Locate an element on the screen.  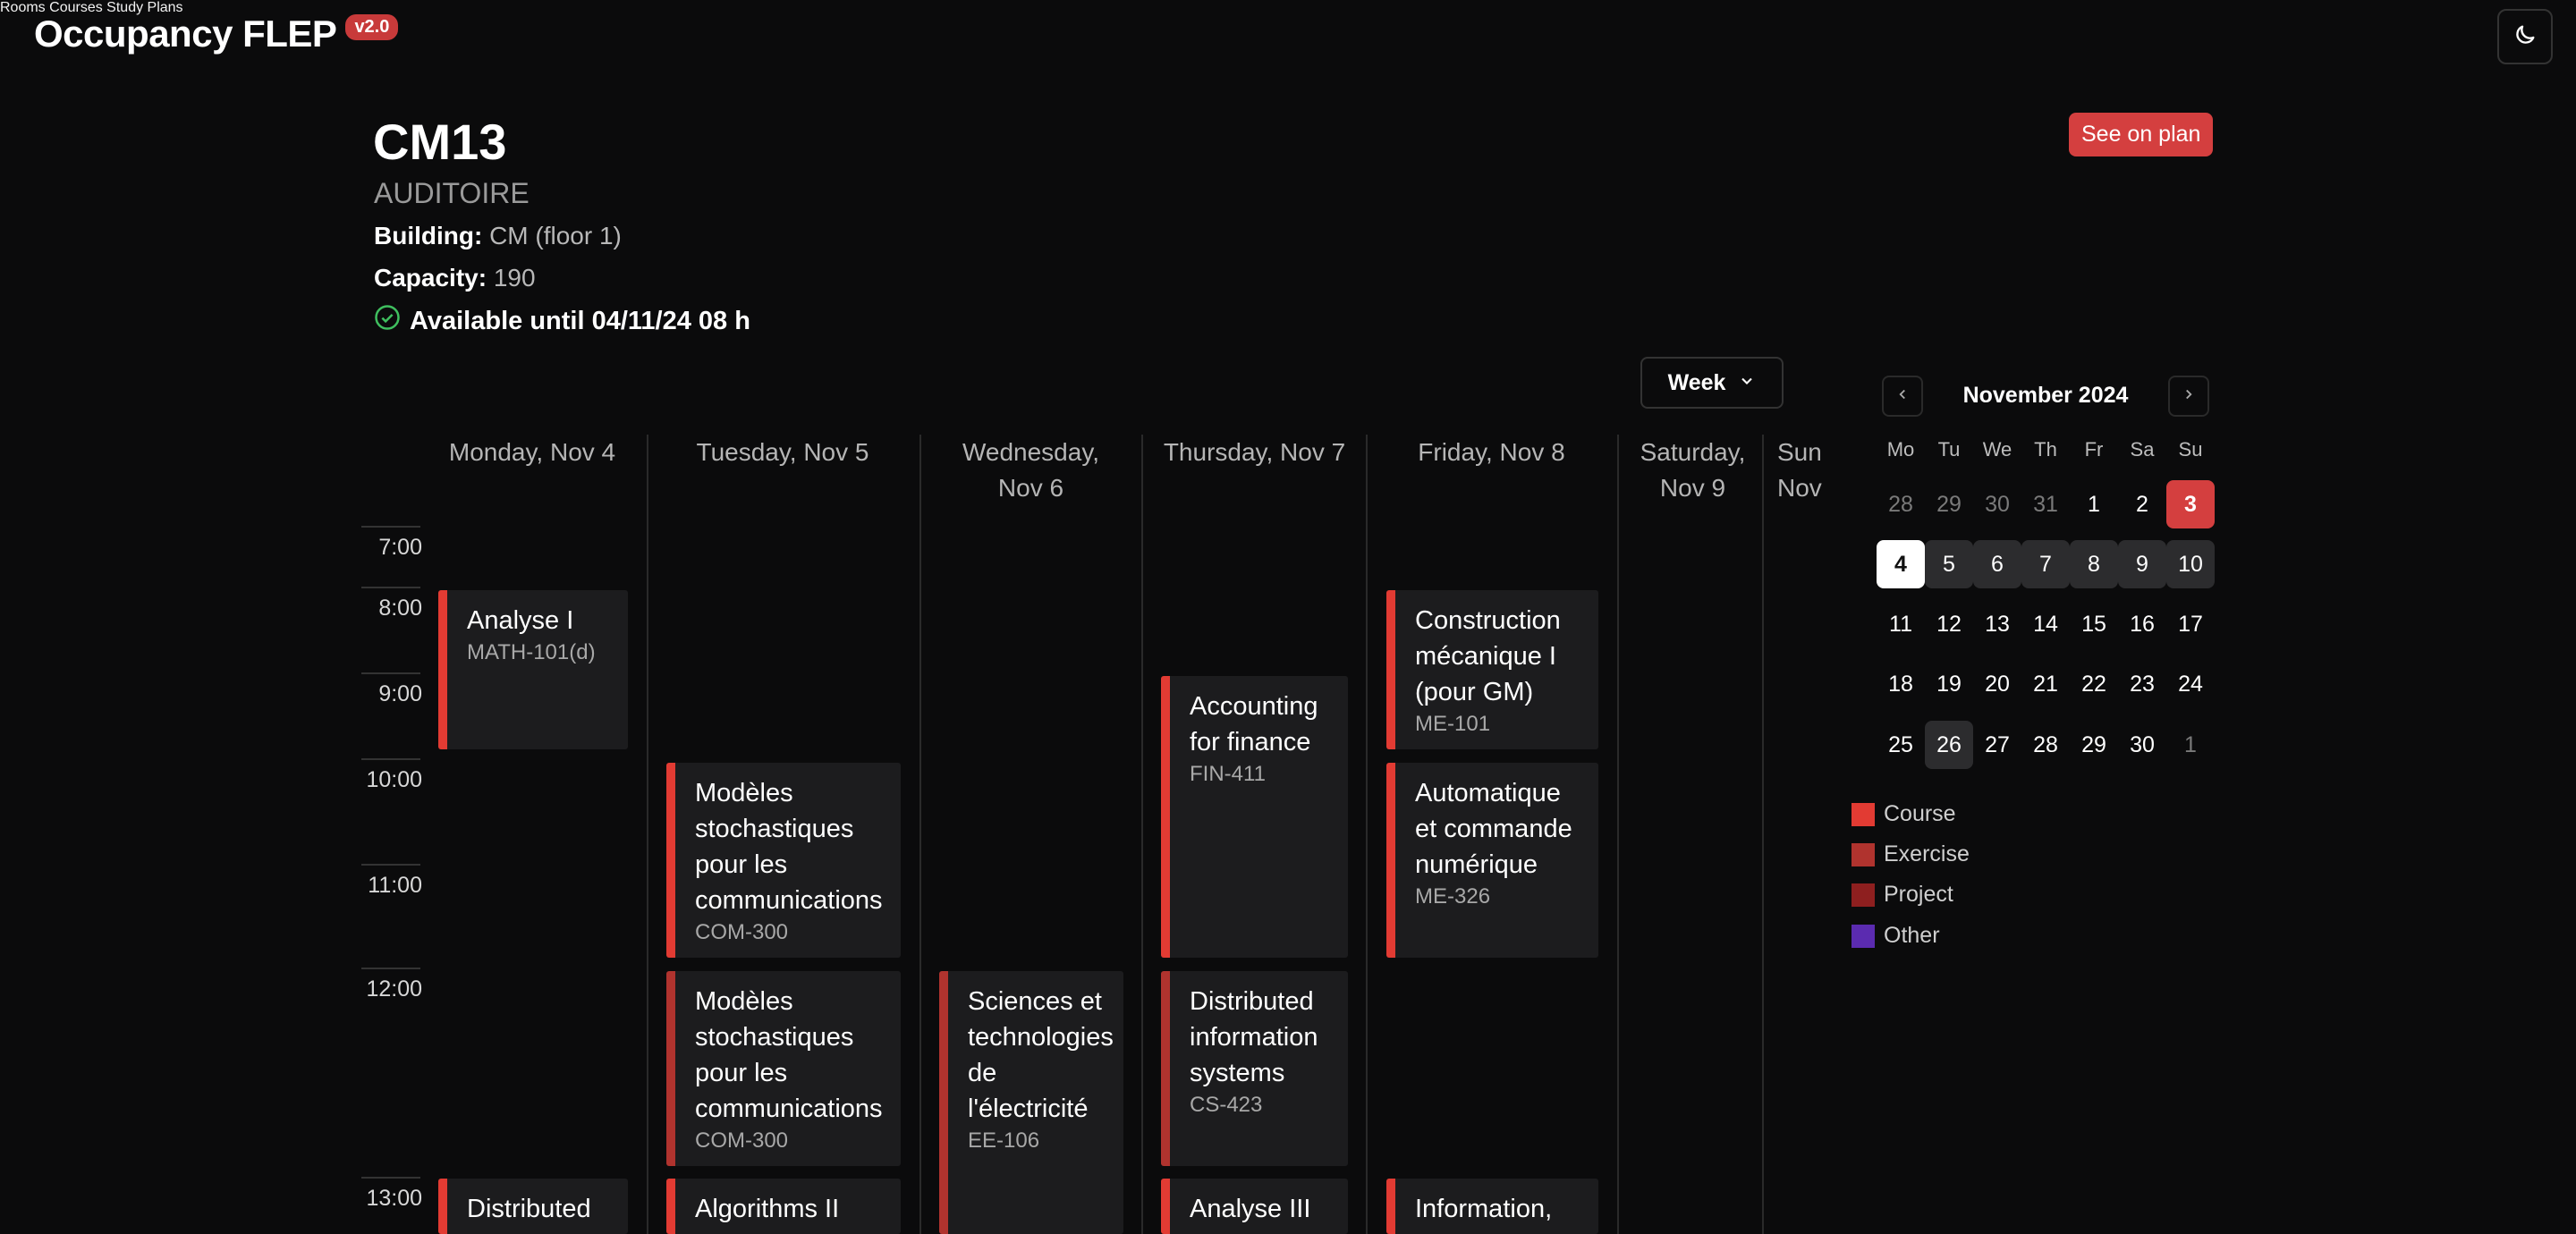
theme-toggle-button is located at coordinates (2525, 36).